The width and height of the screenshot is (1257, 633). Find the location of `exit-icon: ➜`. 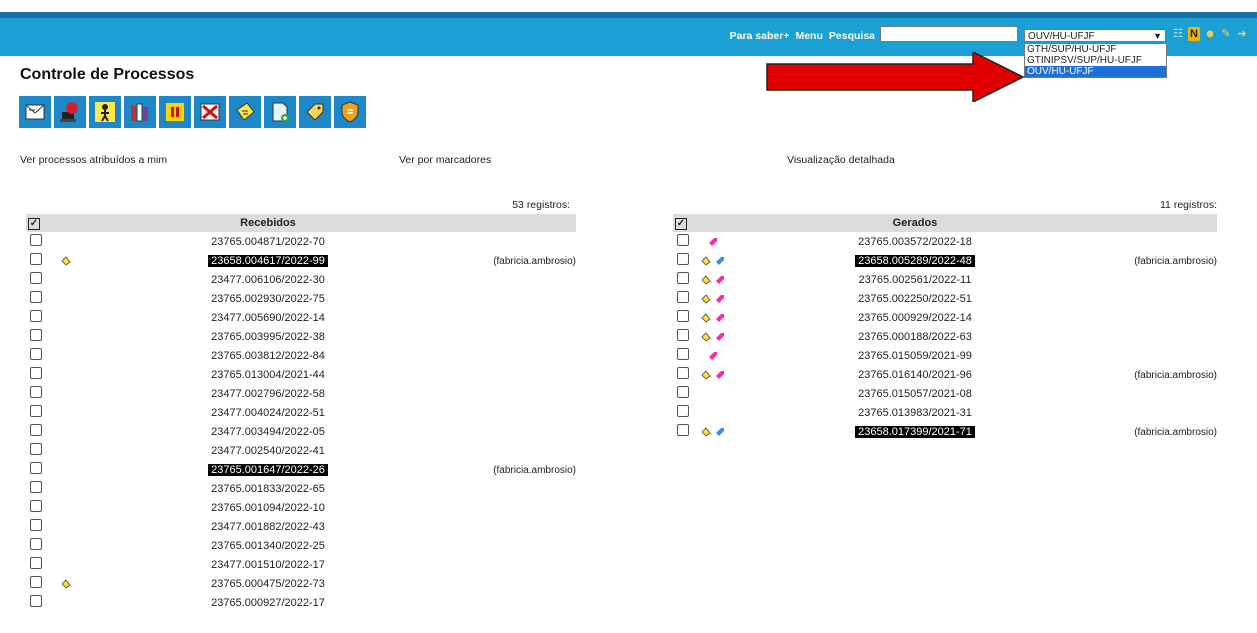

exit-icon: ➜ is located at coordinates (1242, 34).